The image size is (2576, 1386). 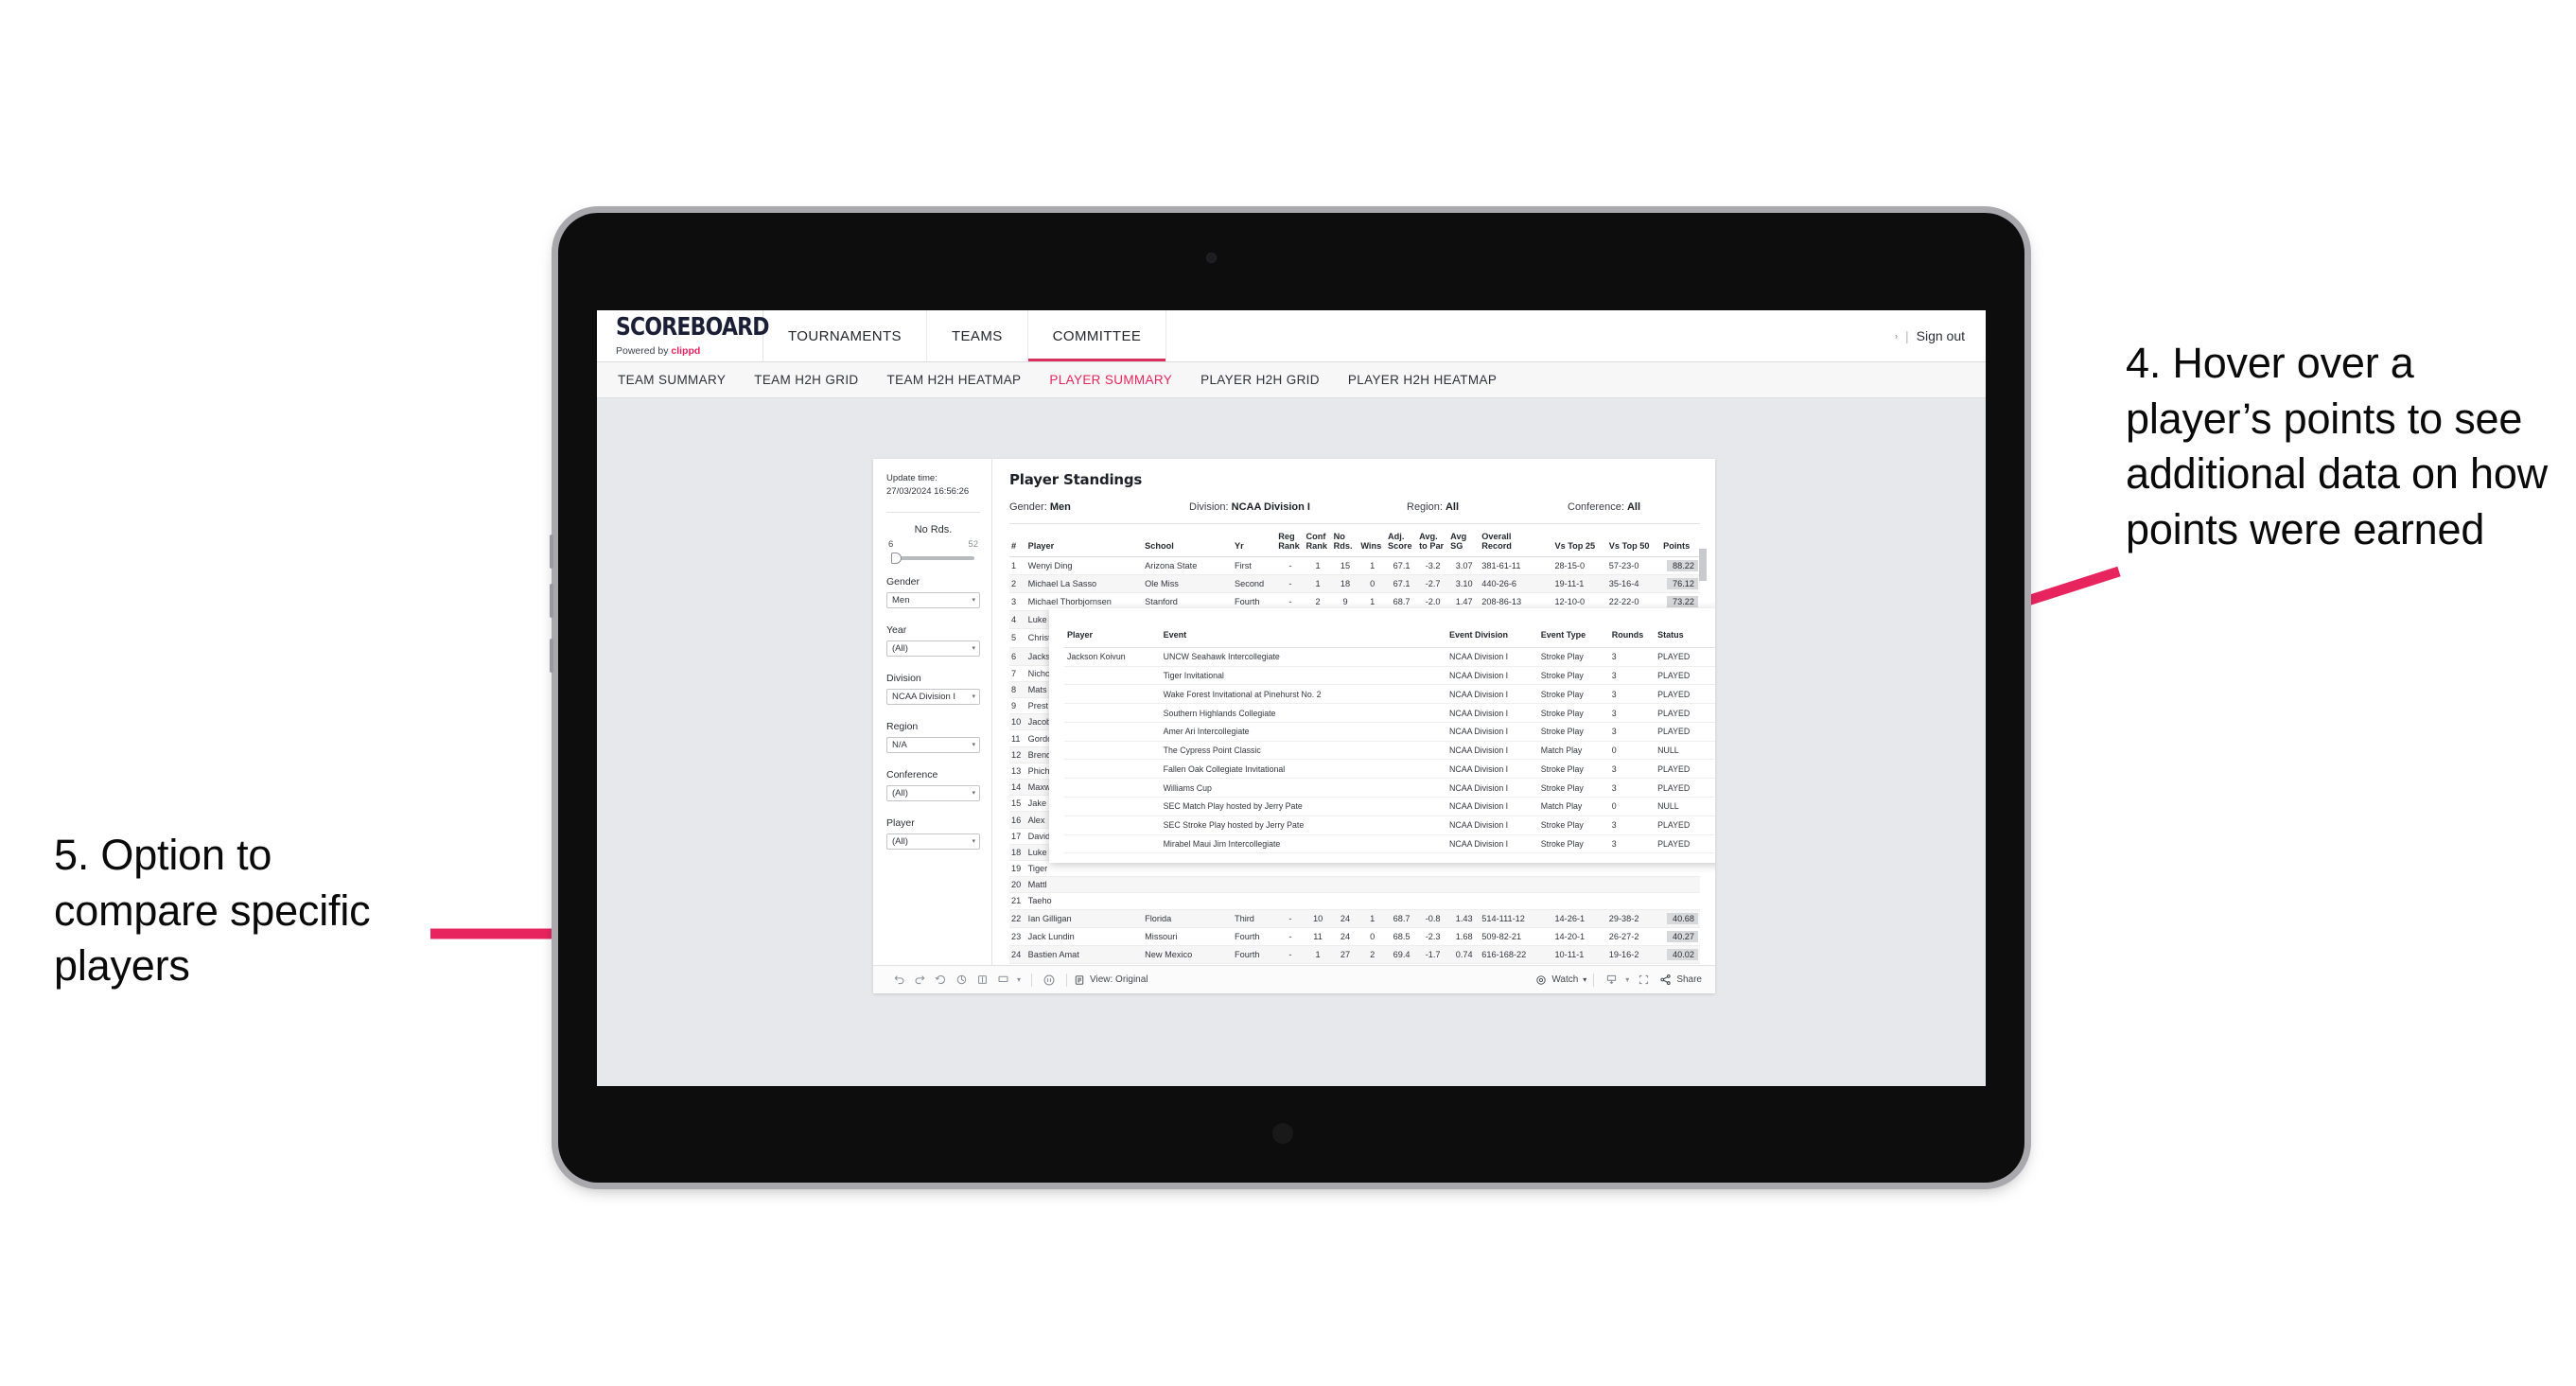 I want to click on tooltip-player-cell, so click(x=1113, y=676).